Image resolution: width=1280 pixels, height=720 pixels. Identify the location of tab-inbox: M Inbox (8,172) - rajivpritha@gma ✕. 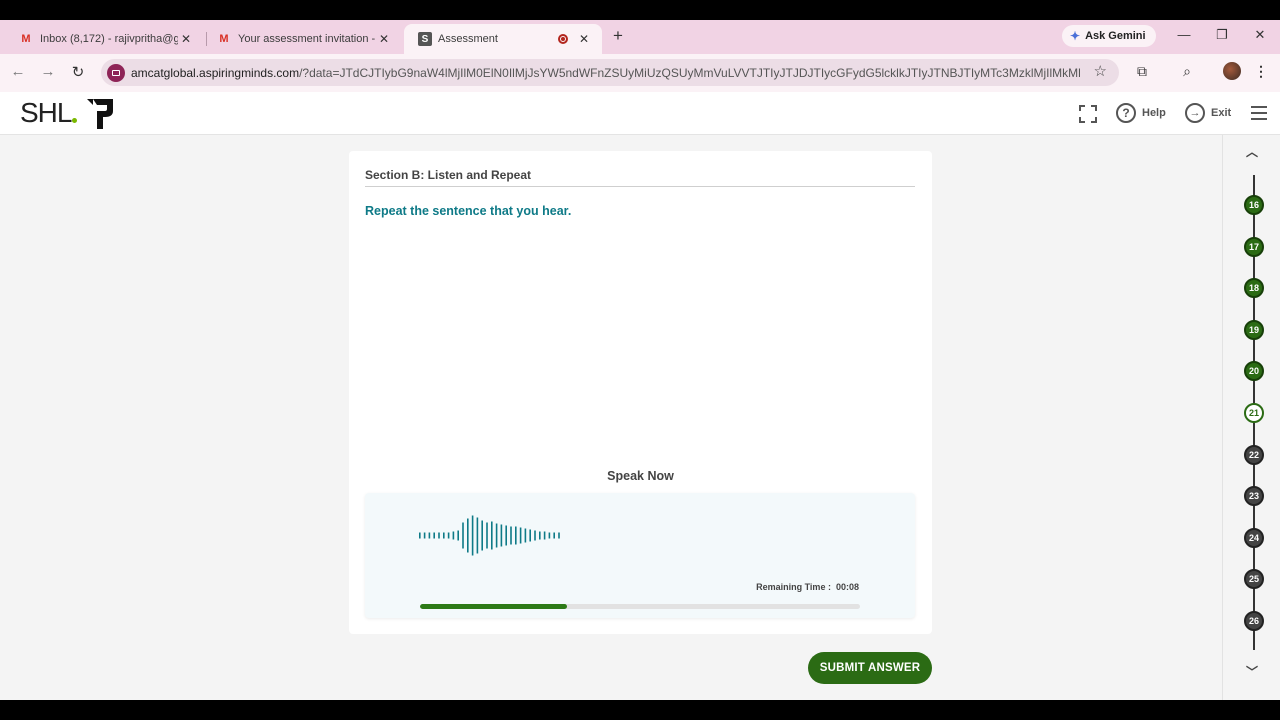
(104, 39).